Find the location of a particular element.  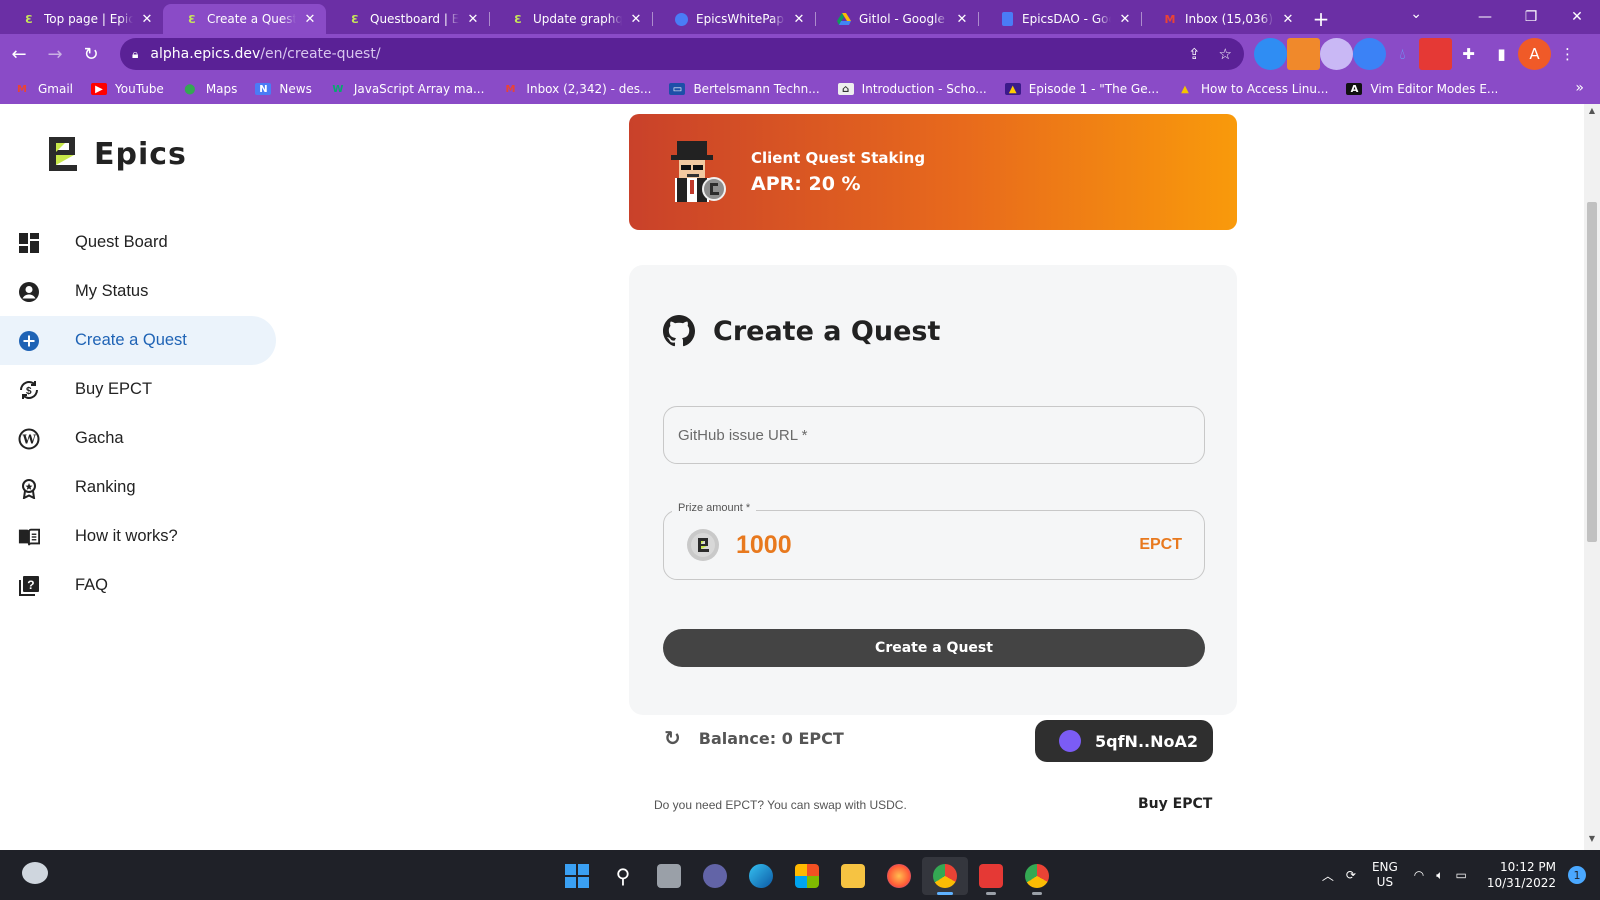

chrome-profile-button is located at coordinates (1037, 876).